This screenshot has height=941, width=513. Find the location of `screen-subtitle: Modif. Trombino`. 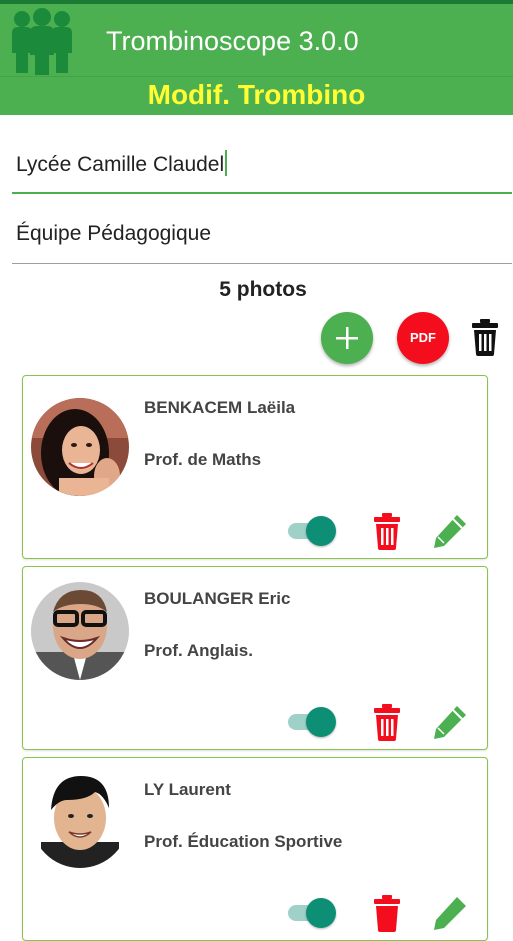

screen-subtitle: Modif. Trombino is located at coordinates (256, 94).